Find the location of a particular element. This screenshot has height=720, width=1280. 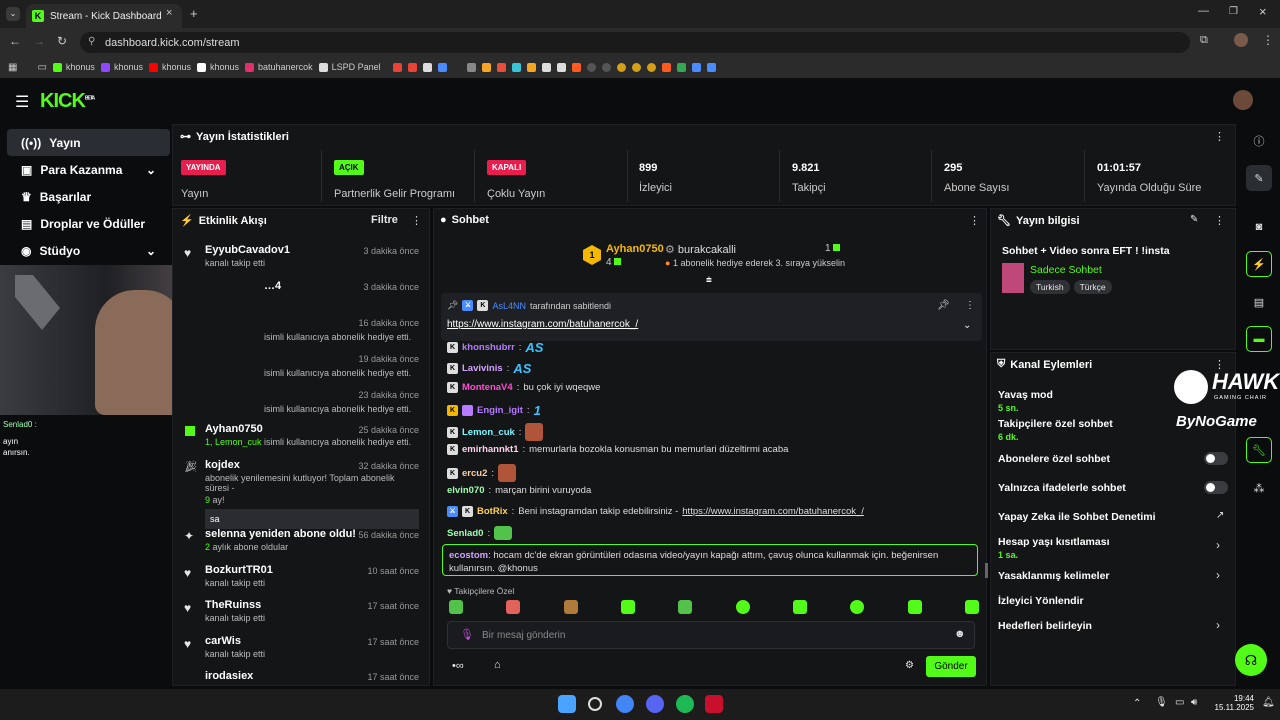

tab-search-button: ⌄ is located at coordinates (13, 14).